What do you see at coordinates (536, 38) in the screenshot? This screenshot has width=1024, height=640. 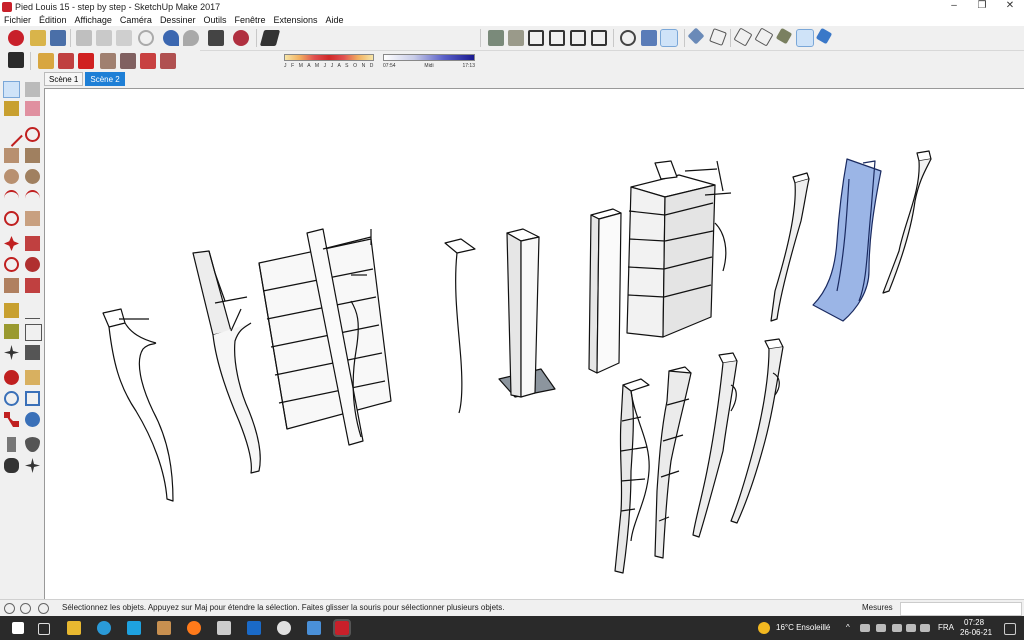 I see `front-view-icon` at bounding box center [536, 38].